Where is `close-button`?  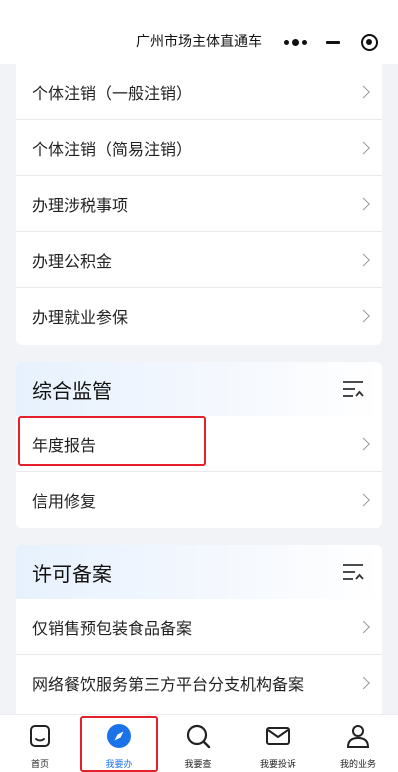 close-button is located at coordinates (369, 42).